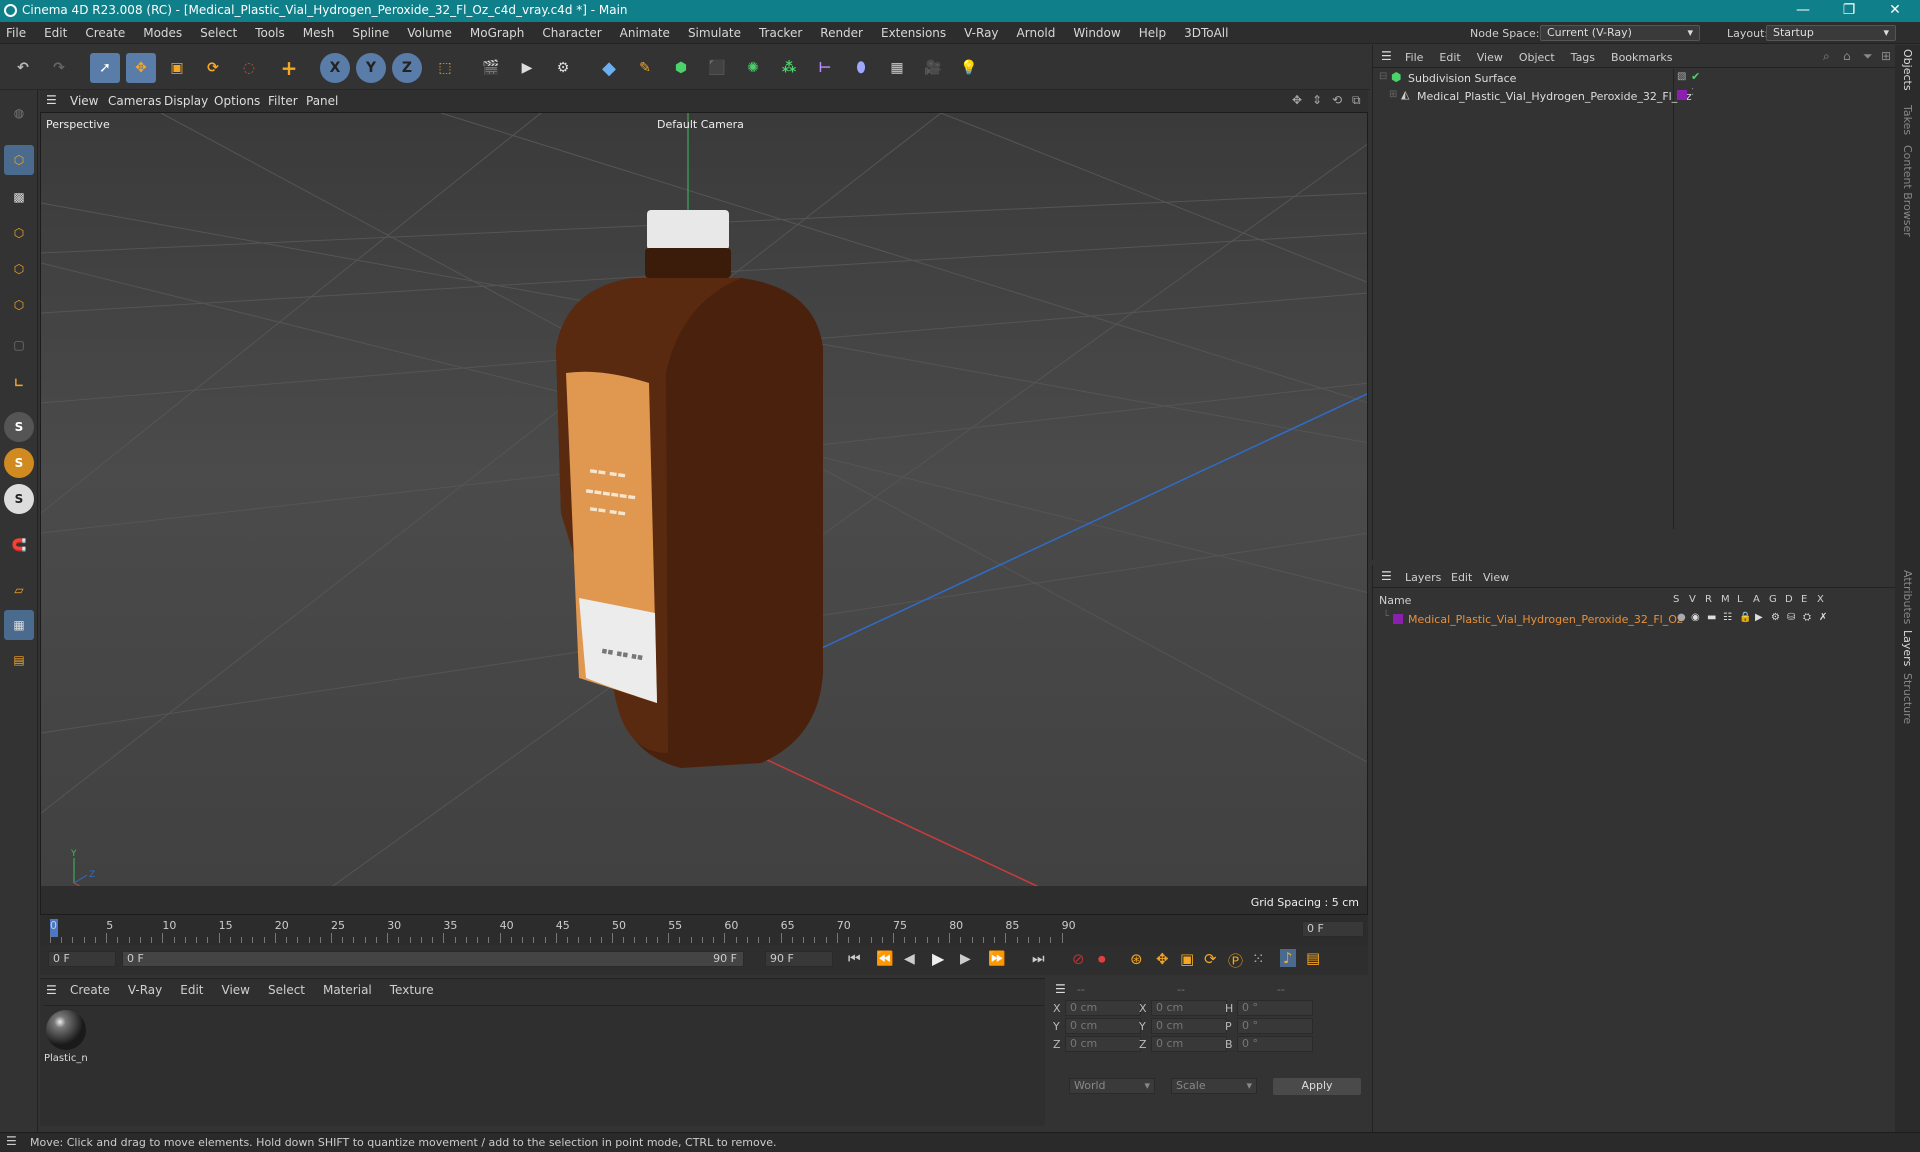 The image size is (1920, 1152). What do you see at coordinates (861, 68) in the screenshot?
I see `field-icon: ⬮` at bounding box center [861, 68].